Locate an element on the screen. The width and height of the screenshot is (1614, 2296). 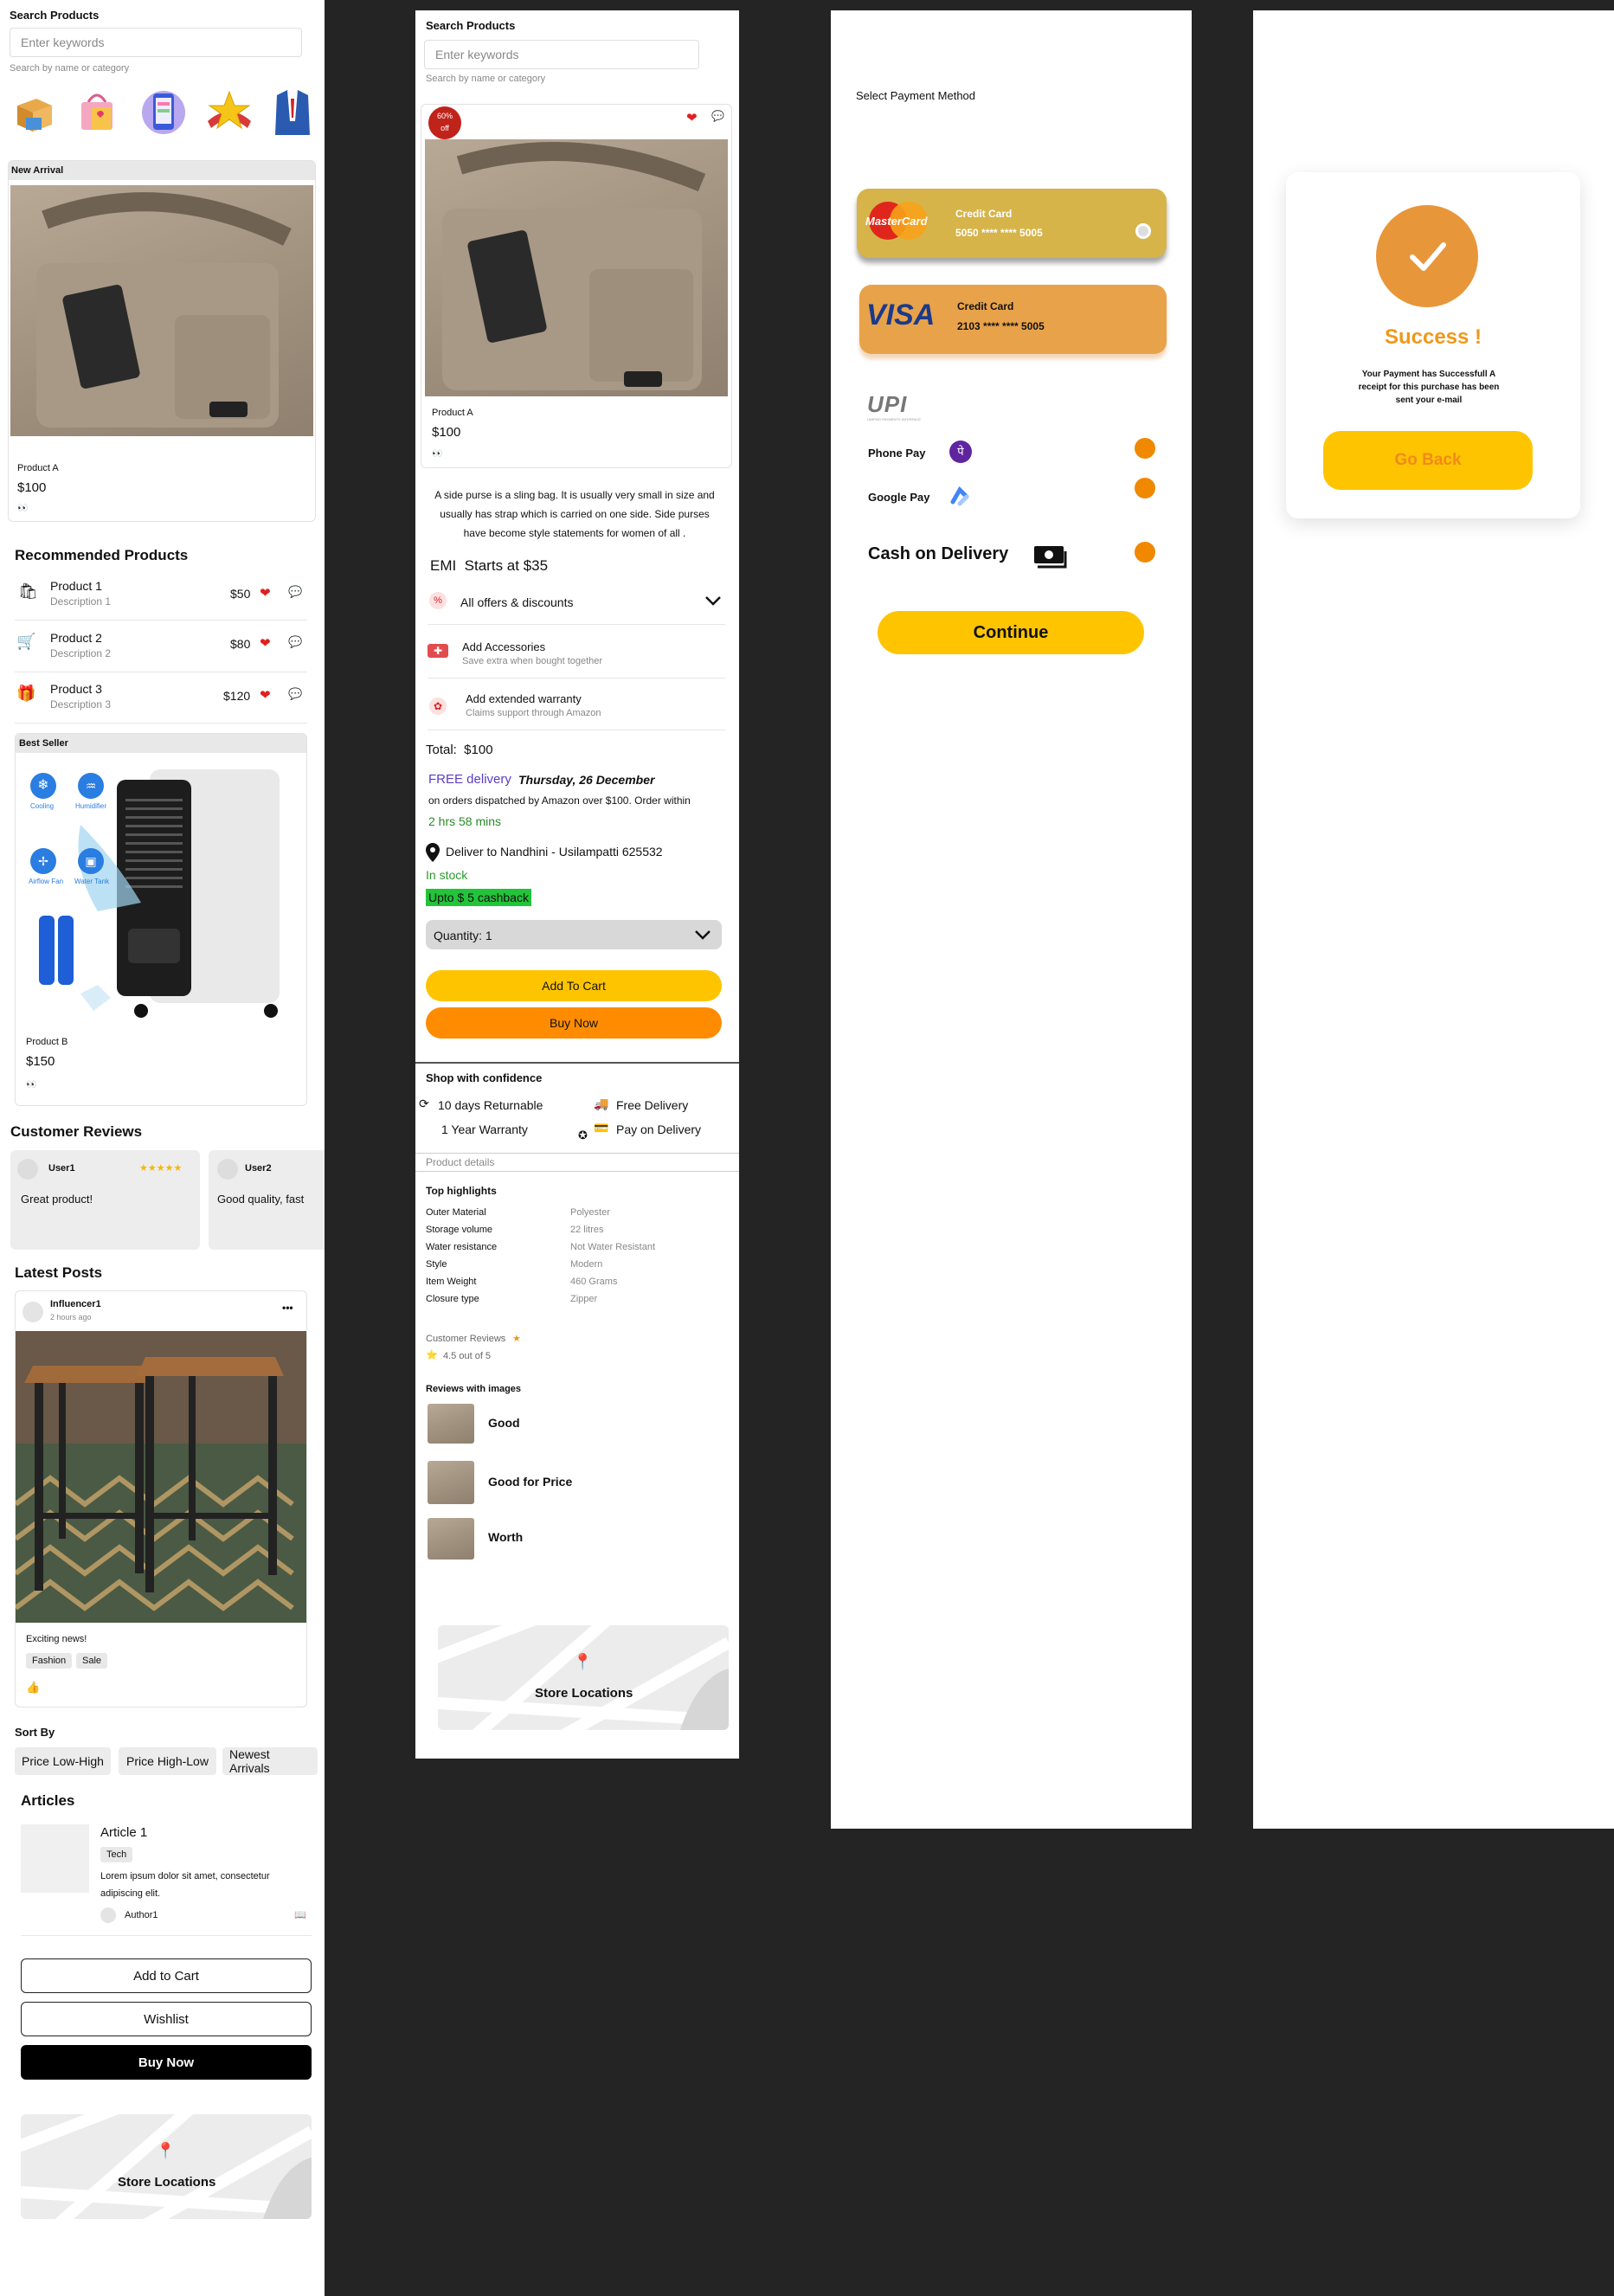
accessories-icon: ✚ is located at coordinates (438, 651).